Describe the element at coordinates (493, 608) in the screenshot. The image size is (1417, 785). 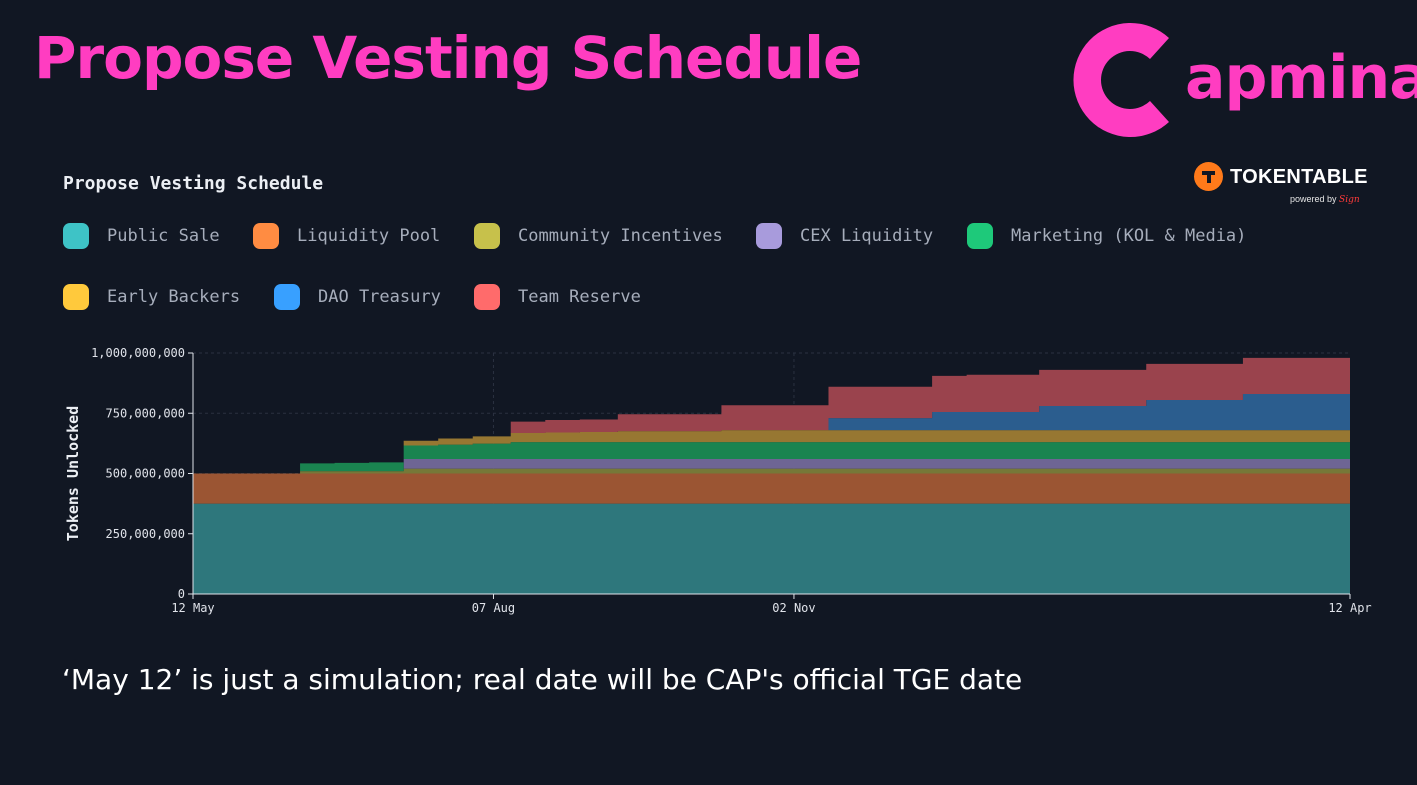
I see `x-tick-label: 07 Aug` at that location.